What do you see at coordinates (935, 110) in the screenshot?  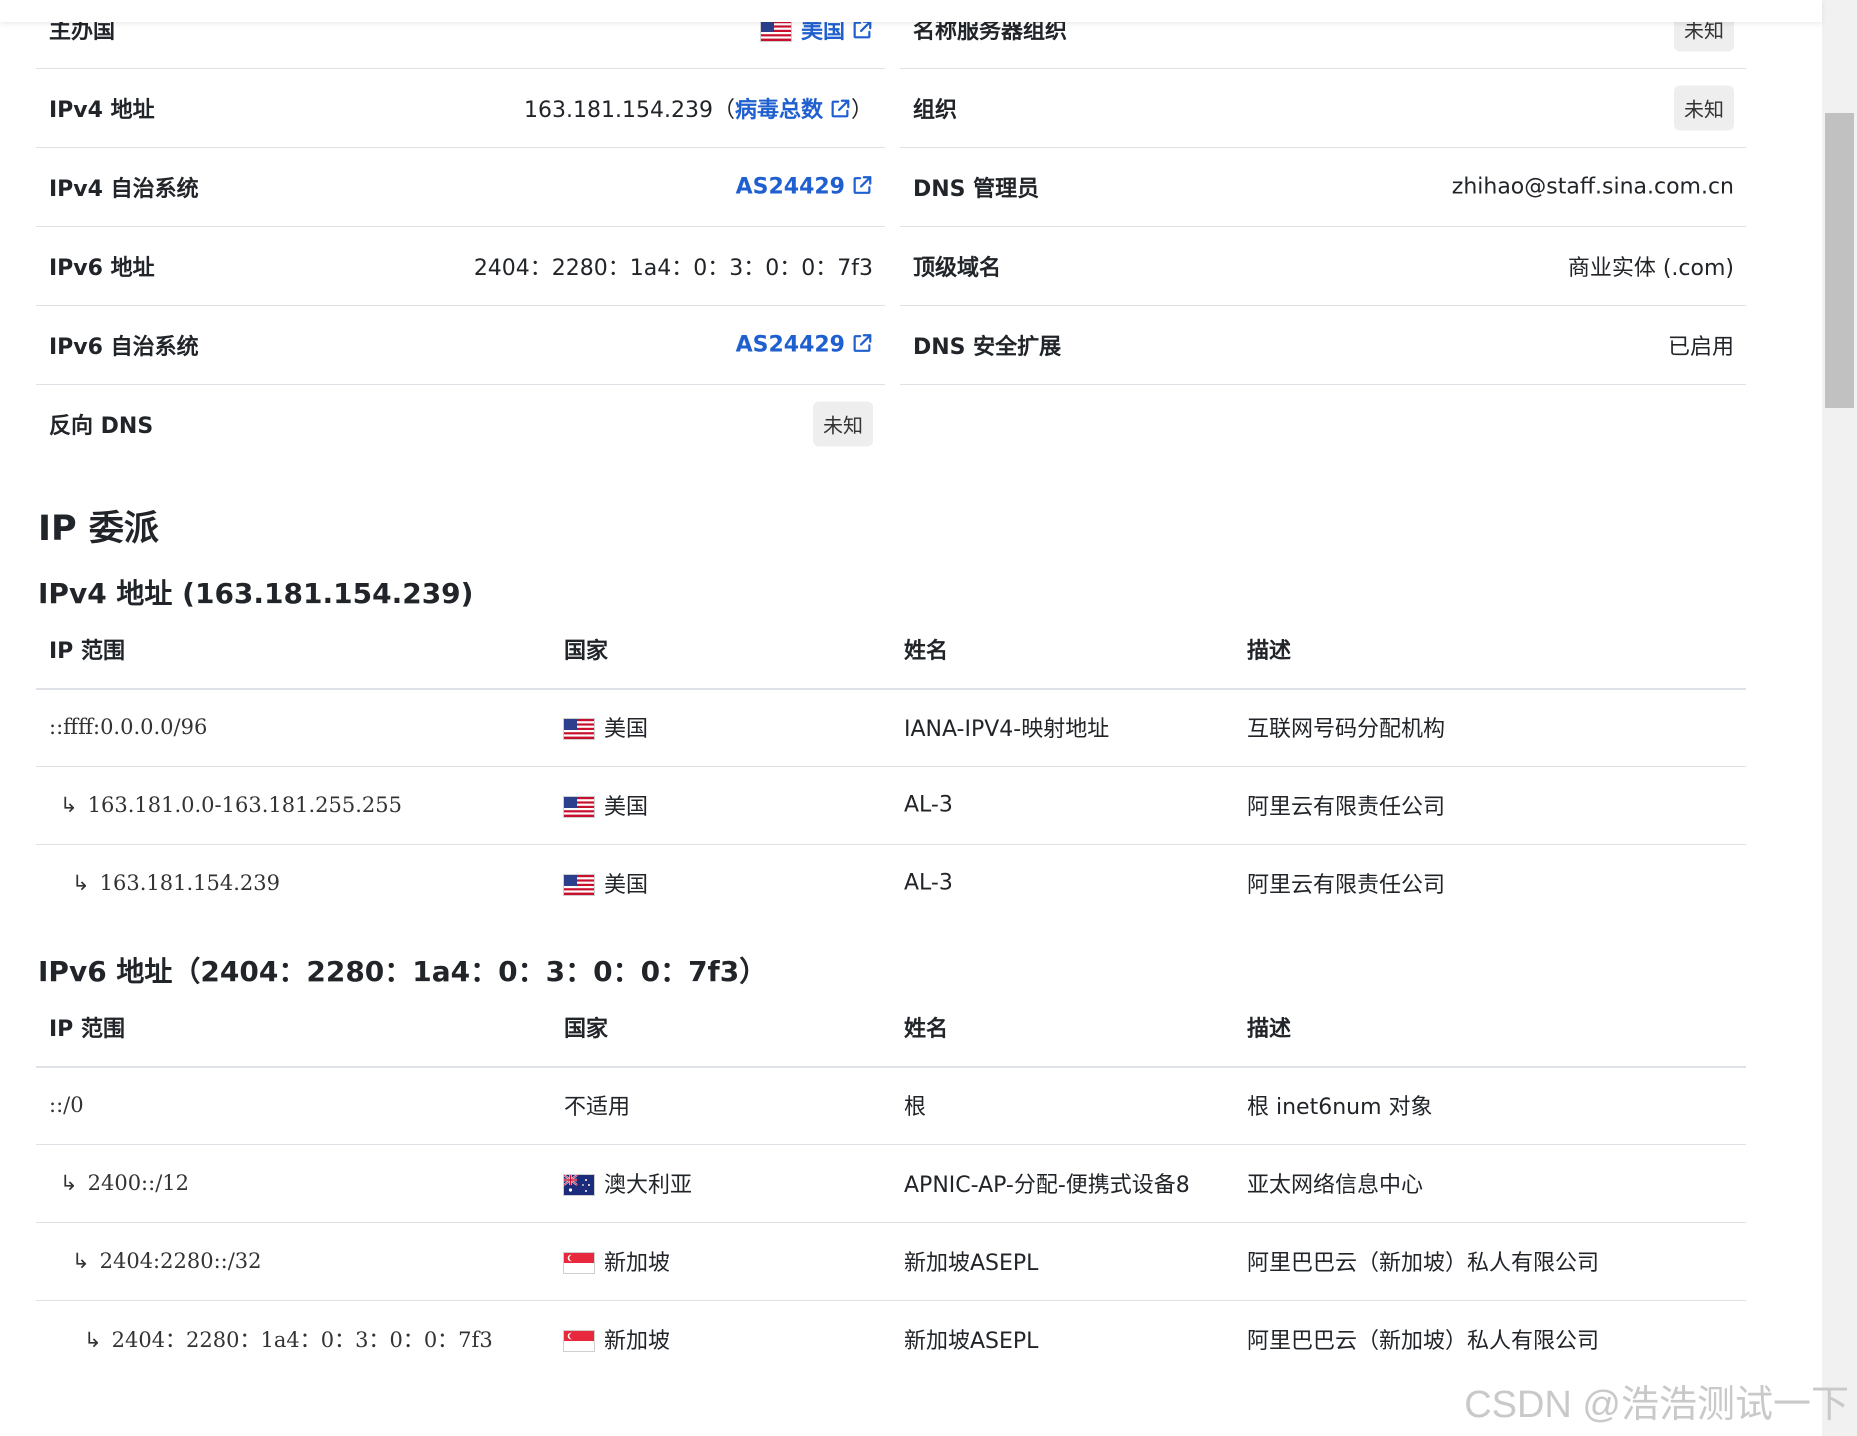 I see `summary-label: 组织` at bounding box center [935, 110].